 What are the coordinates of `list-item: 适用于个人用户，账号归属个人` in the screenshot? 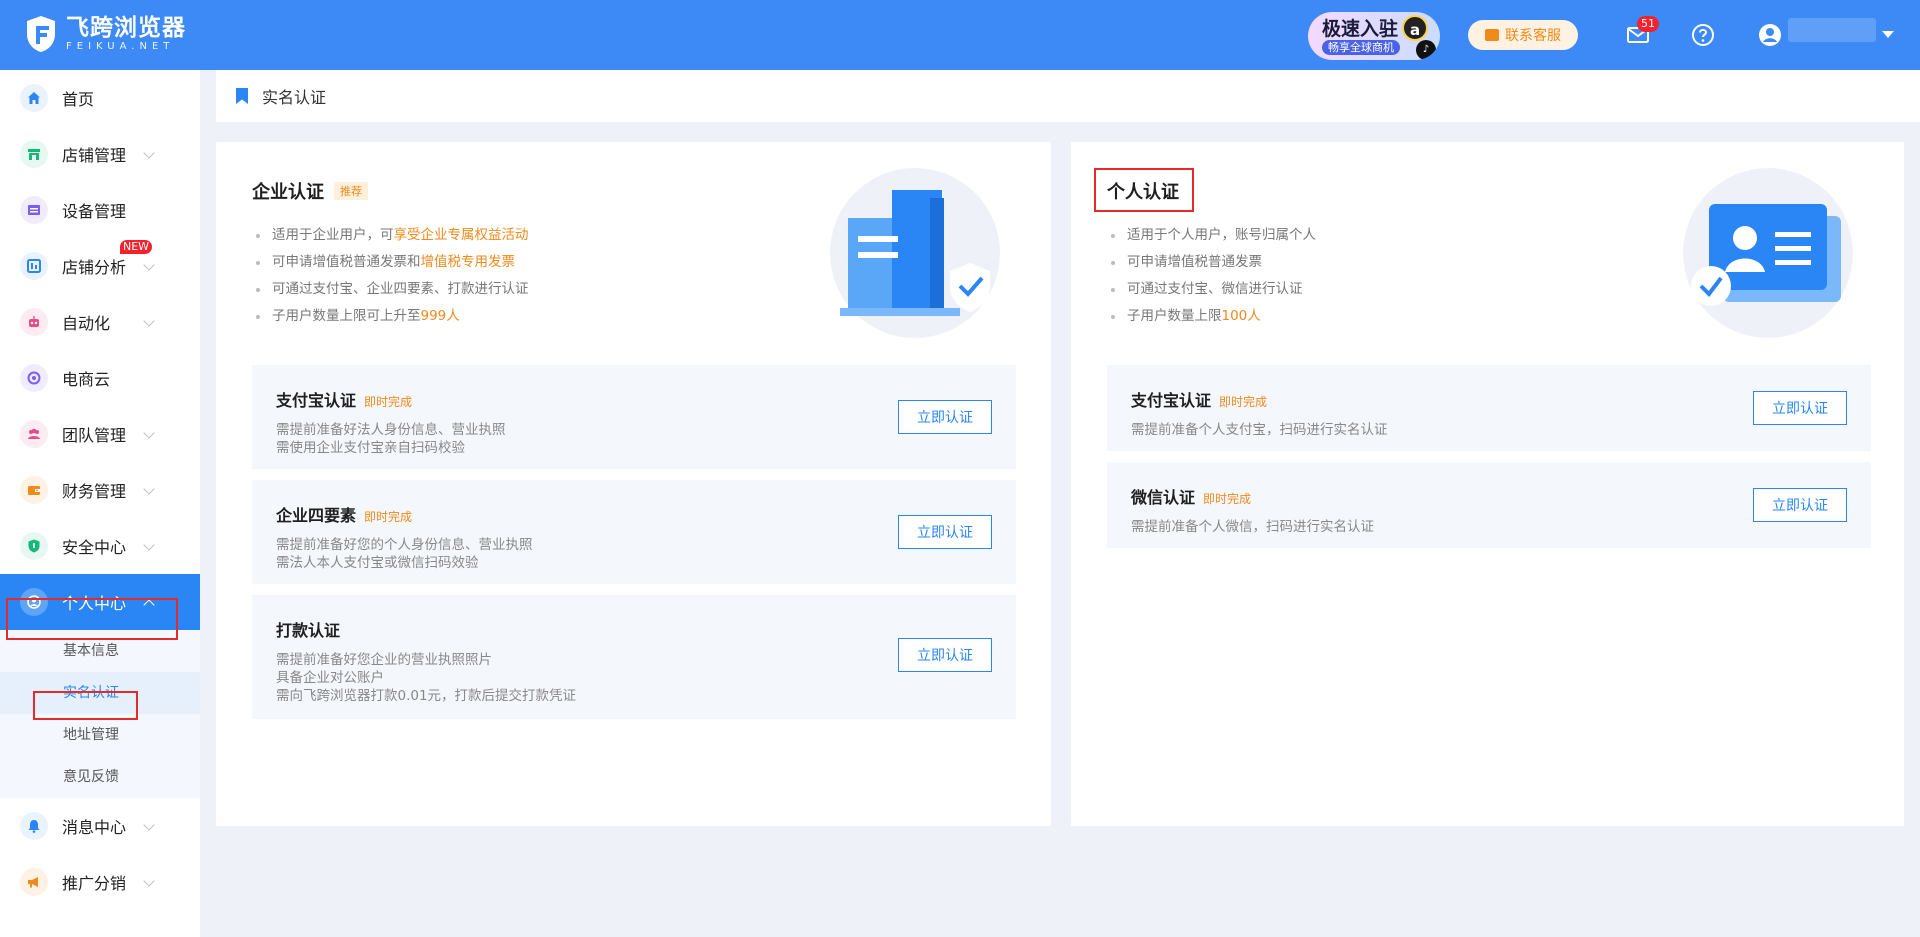 It's located at (1211, 235).